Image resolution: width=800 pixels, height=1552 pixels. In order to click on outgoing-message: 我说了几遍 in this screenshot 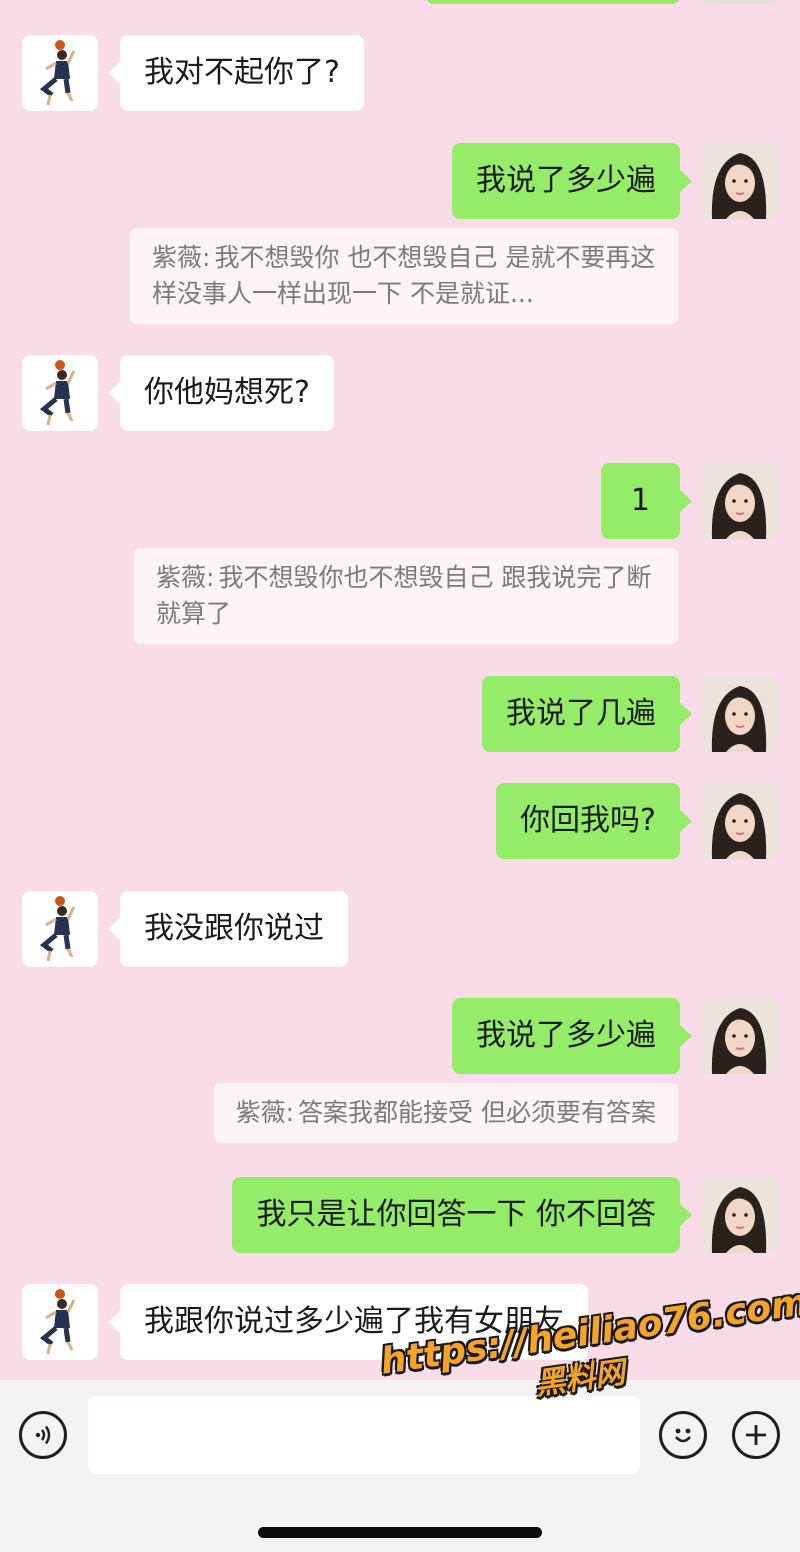, I will do `click(587, 714)`.